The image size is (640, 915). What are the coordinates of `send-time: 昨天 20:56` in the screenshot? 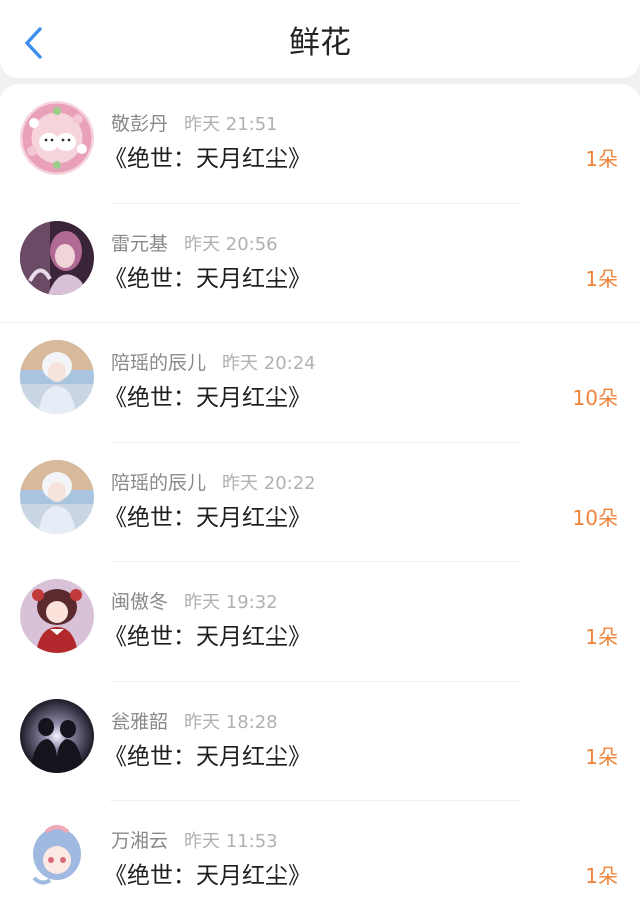 It's located at (231, 244).